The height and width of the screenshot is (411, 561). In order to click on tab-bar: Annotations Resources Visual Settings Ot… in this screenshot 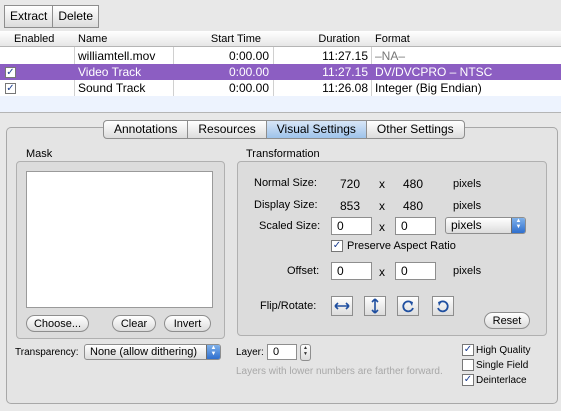, I will do `click(284, 129)`.